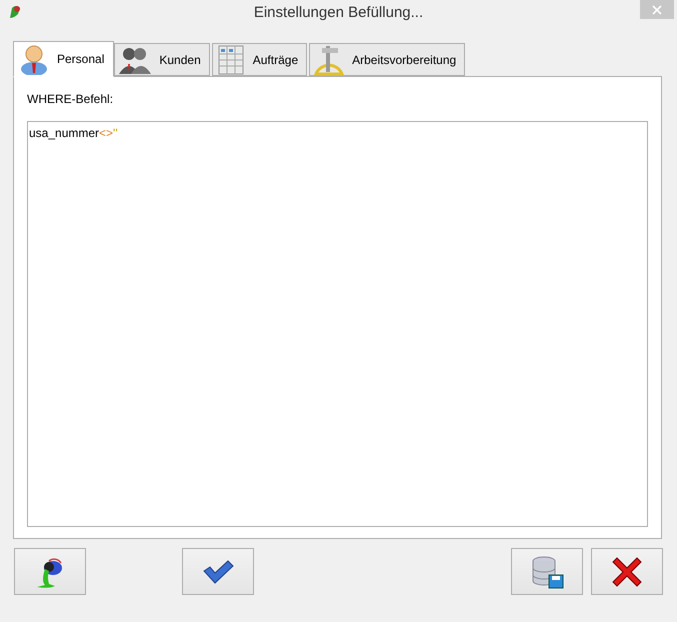 This screenshot has width=677, height=622. What do you see at coordinates (329, 60) in the screenshot?
I see `caliper-icon` at bounding box center [329, 60].